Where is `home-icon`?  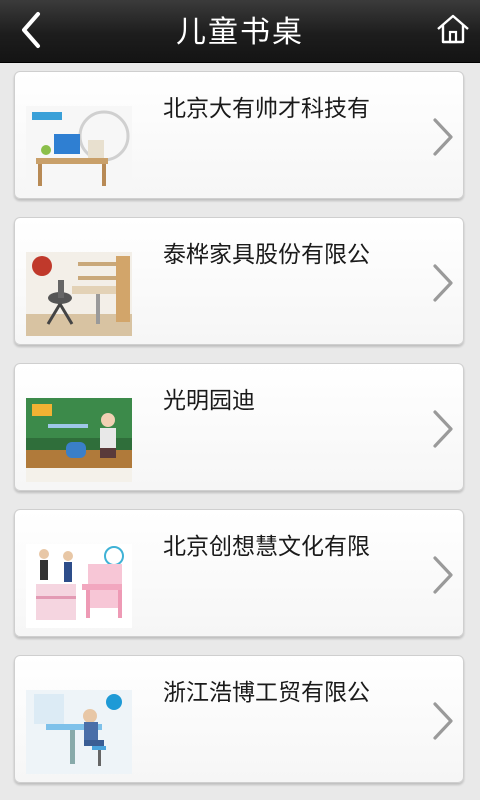
home-icon is located at coordinates (453, 29).